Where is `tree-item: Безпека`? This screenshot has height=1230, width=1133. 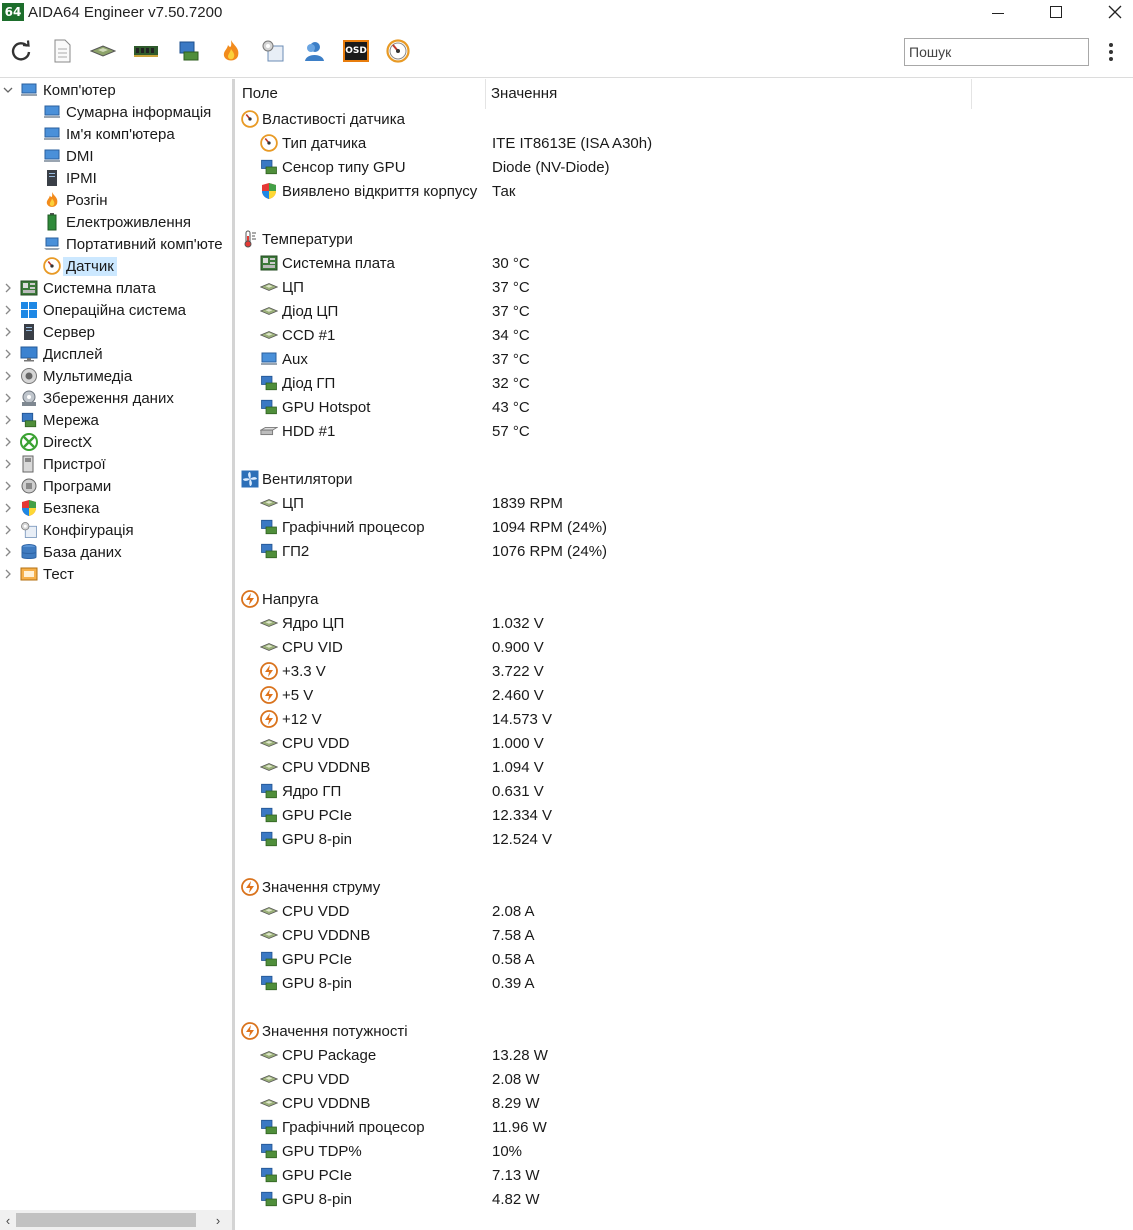 tree-item: Безпека is located at coordinates (52, 508).